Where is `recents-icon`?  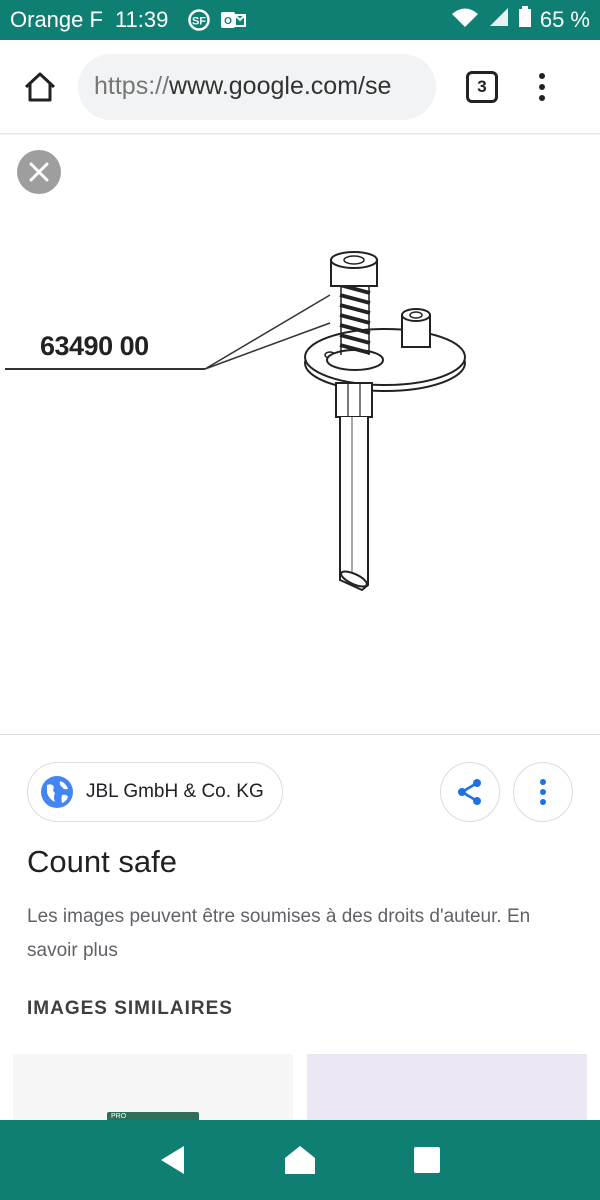 recents-icon is located at coordinates (426, 1160).